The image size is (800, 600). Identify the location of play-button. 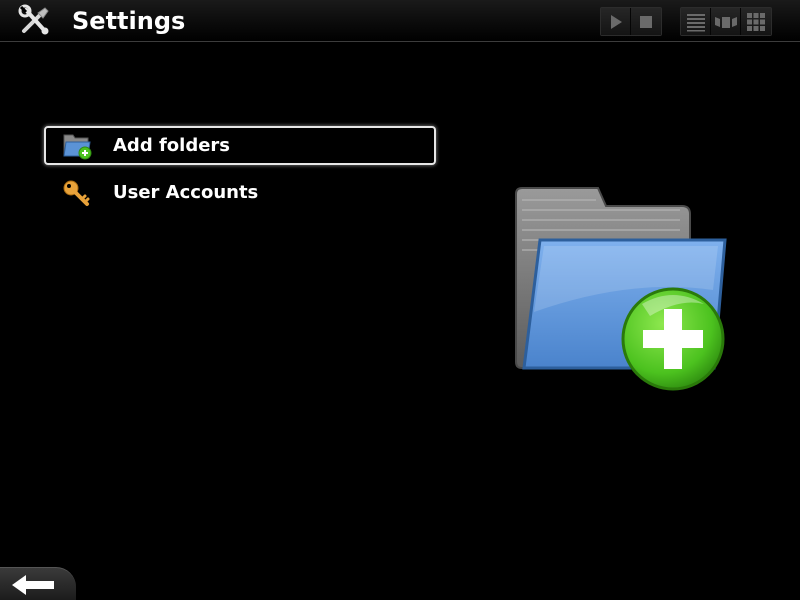
(616, 21).